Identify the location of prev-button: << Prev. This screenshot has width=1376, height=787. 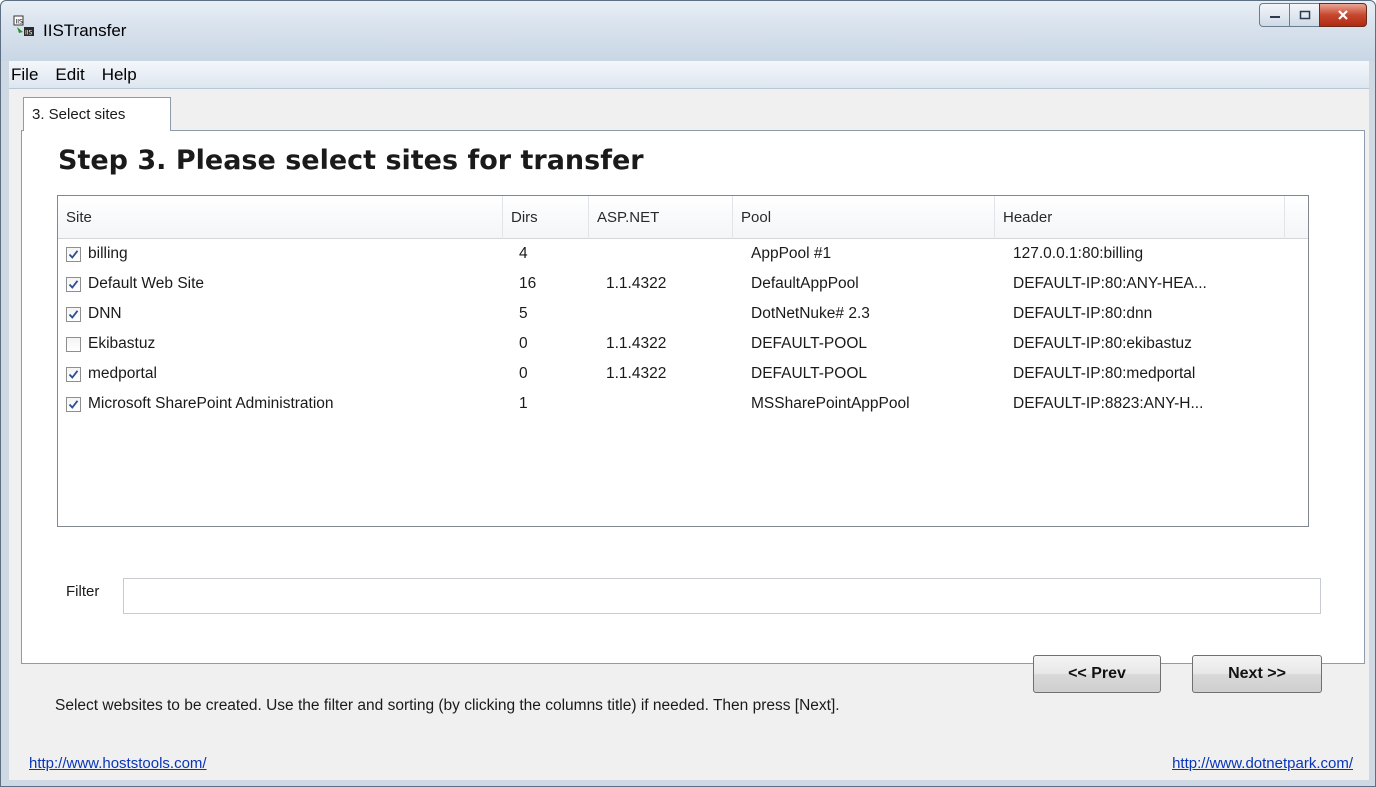
(1097, 674).